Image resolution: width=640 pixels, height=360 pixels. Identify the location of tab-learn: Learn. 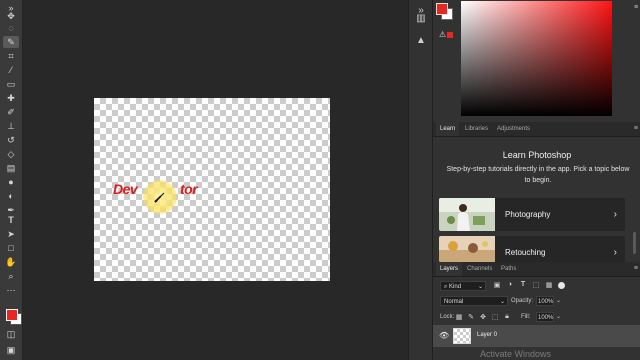
(448, 129).